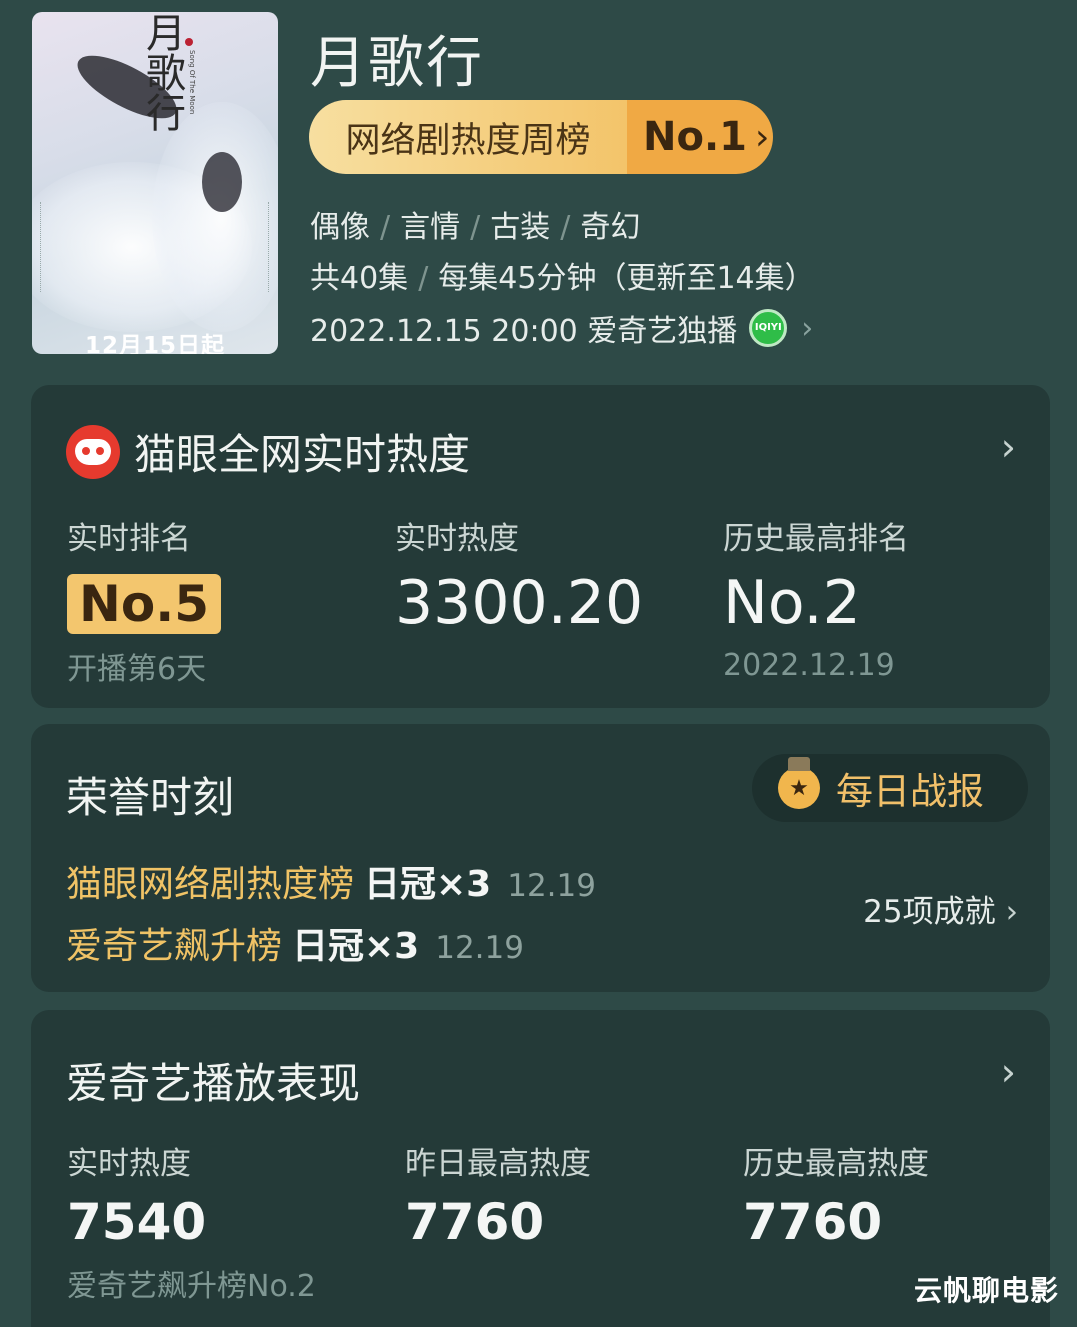  I want to click on premiere-link: 2022.12.15 20:00 爱奇艺独播 IQIYI ›, so click(561, 328).